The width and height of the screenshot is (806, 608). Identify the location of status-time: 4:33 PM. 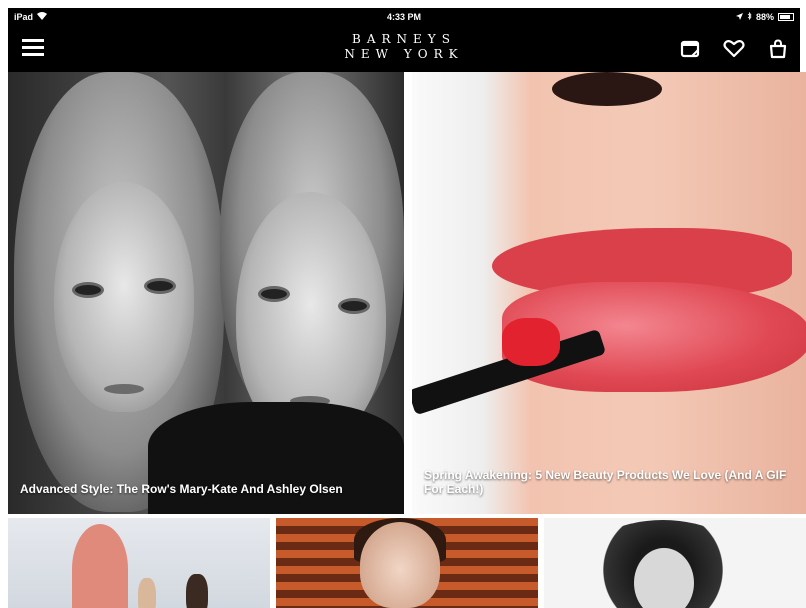
(403, 17).